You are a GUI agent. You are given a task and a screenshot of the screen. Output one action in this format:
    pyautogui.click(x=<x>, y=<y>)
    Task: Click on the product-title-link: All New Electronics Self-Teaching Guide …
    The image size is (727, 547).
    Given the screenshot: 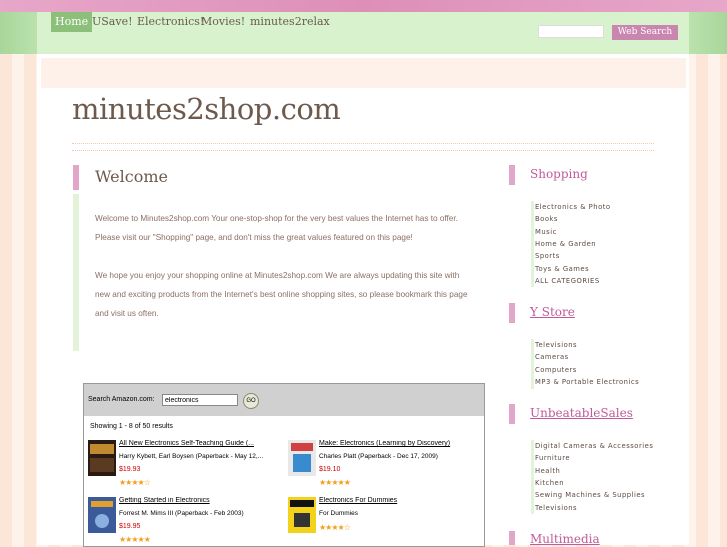 What is the action you would take?
    pyautogui.click(x=199, y=443)
    